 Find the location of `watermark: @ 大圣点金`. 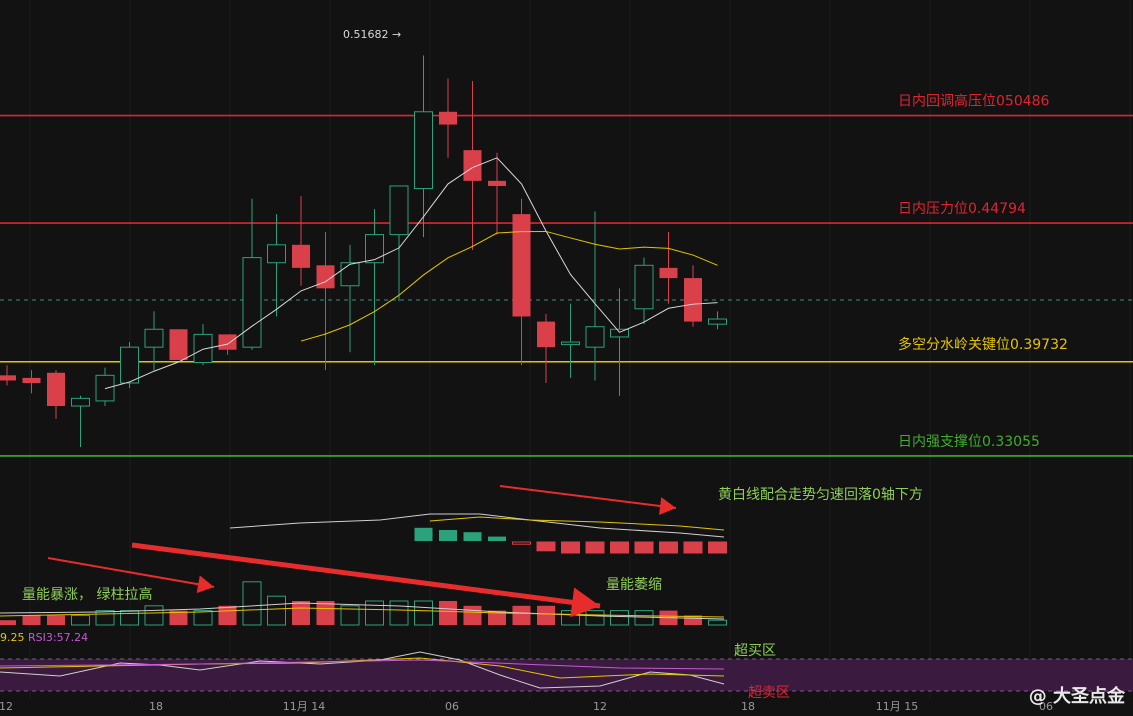

watermark: @ 大圣点金 is located at coordinates (1077, 695).